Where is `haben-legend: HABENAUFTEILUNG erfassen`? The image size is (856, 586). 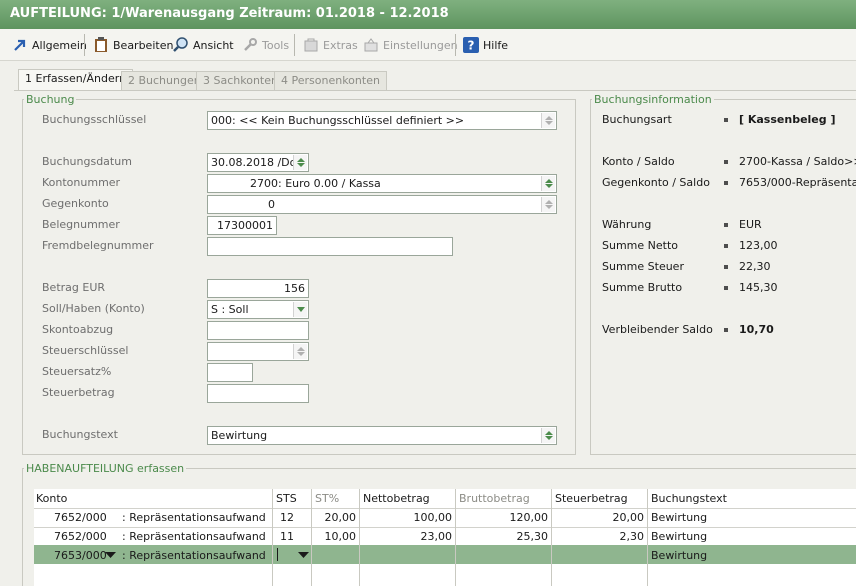 haben-legend: HABENAUFTEILUNG erfassen is located at coordinates (105, 468).